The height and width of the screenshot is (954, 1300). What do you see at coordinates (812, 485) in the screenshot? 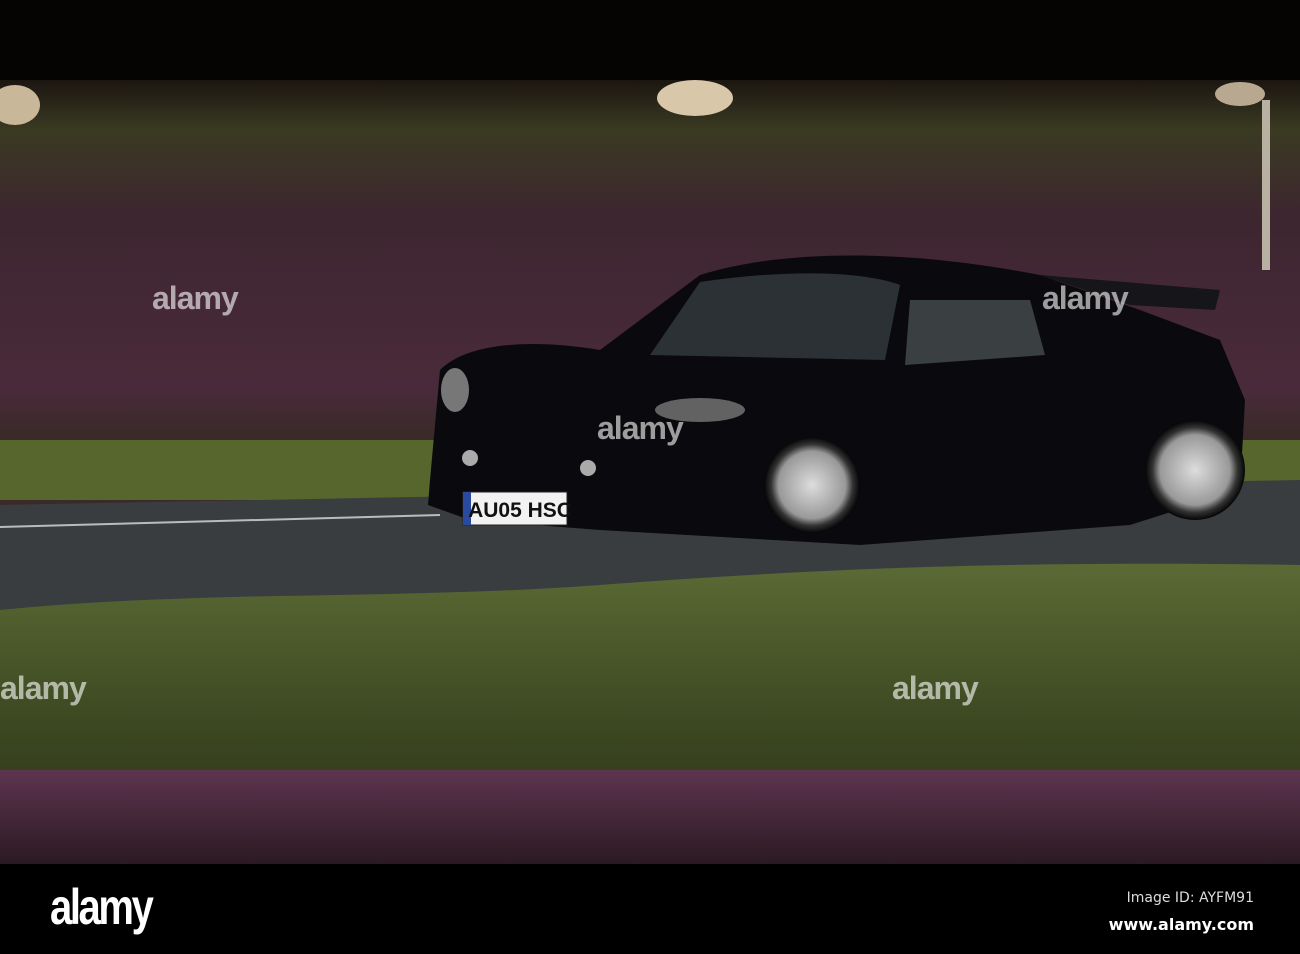
I see `front-wheel` at bounding box center [812, 485].